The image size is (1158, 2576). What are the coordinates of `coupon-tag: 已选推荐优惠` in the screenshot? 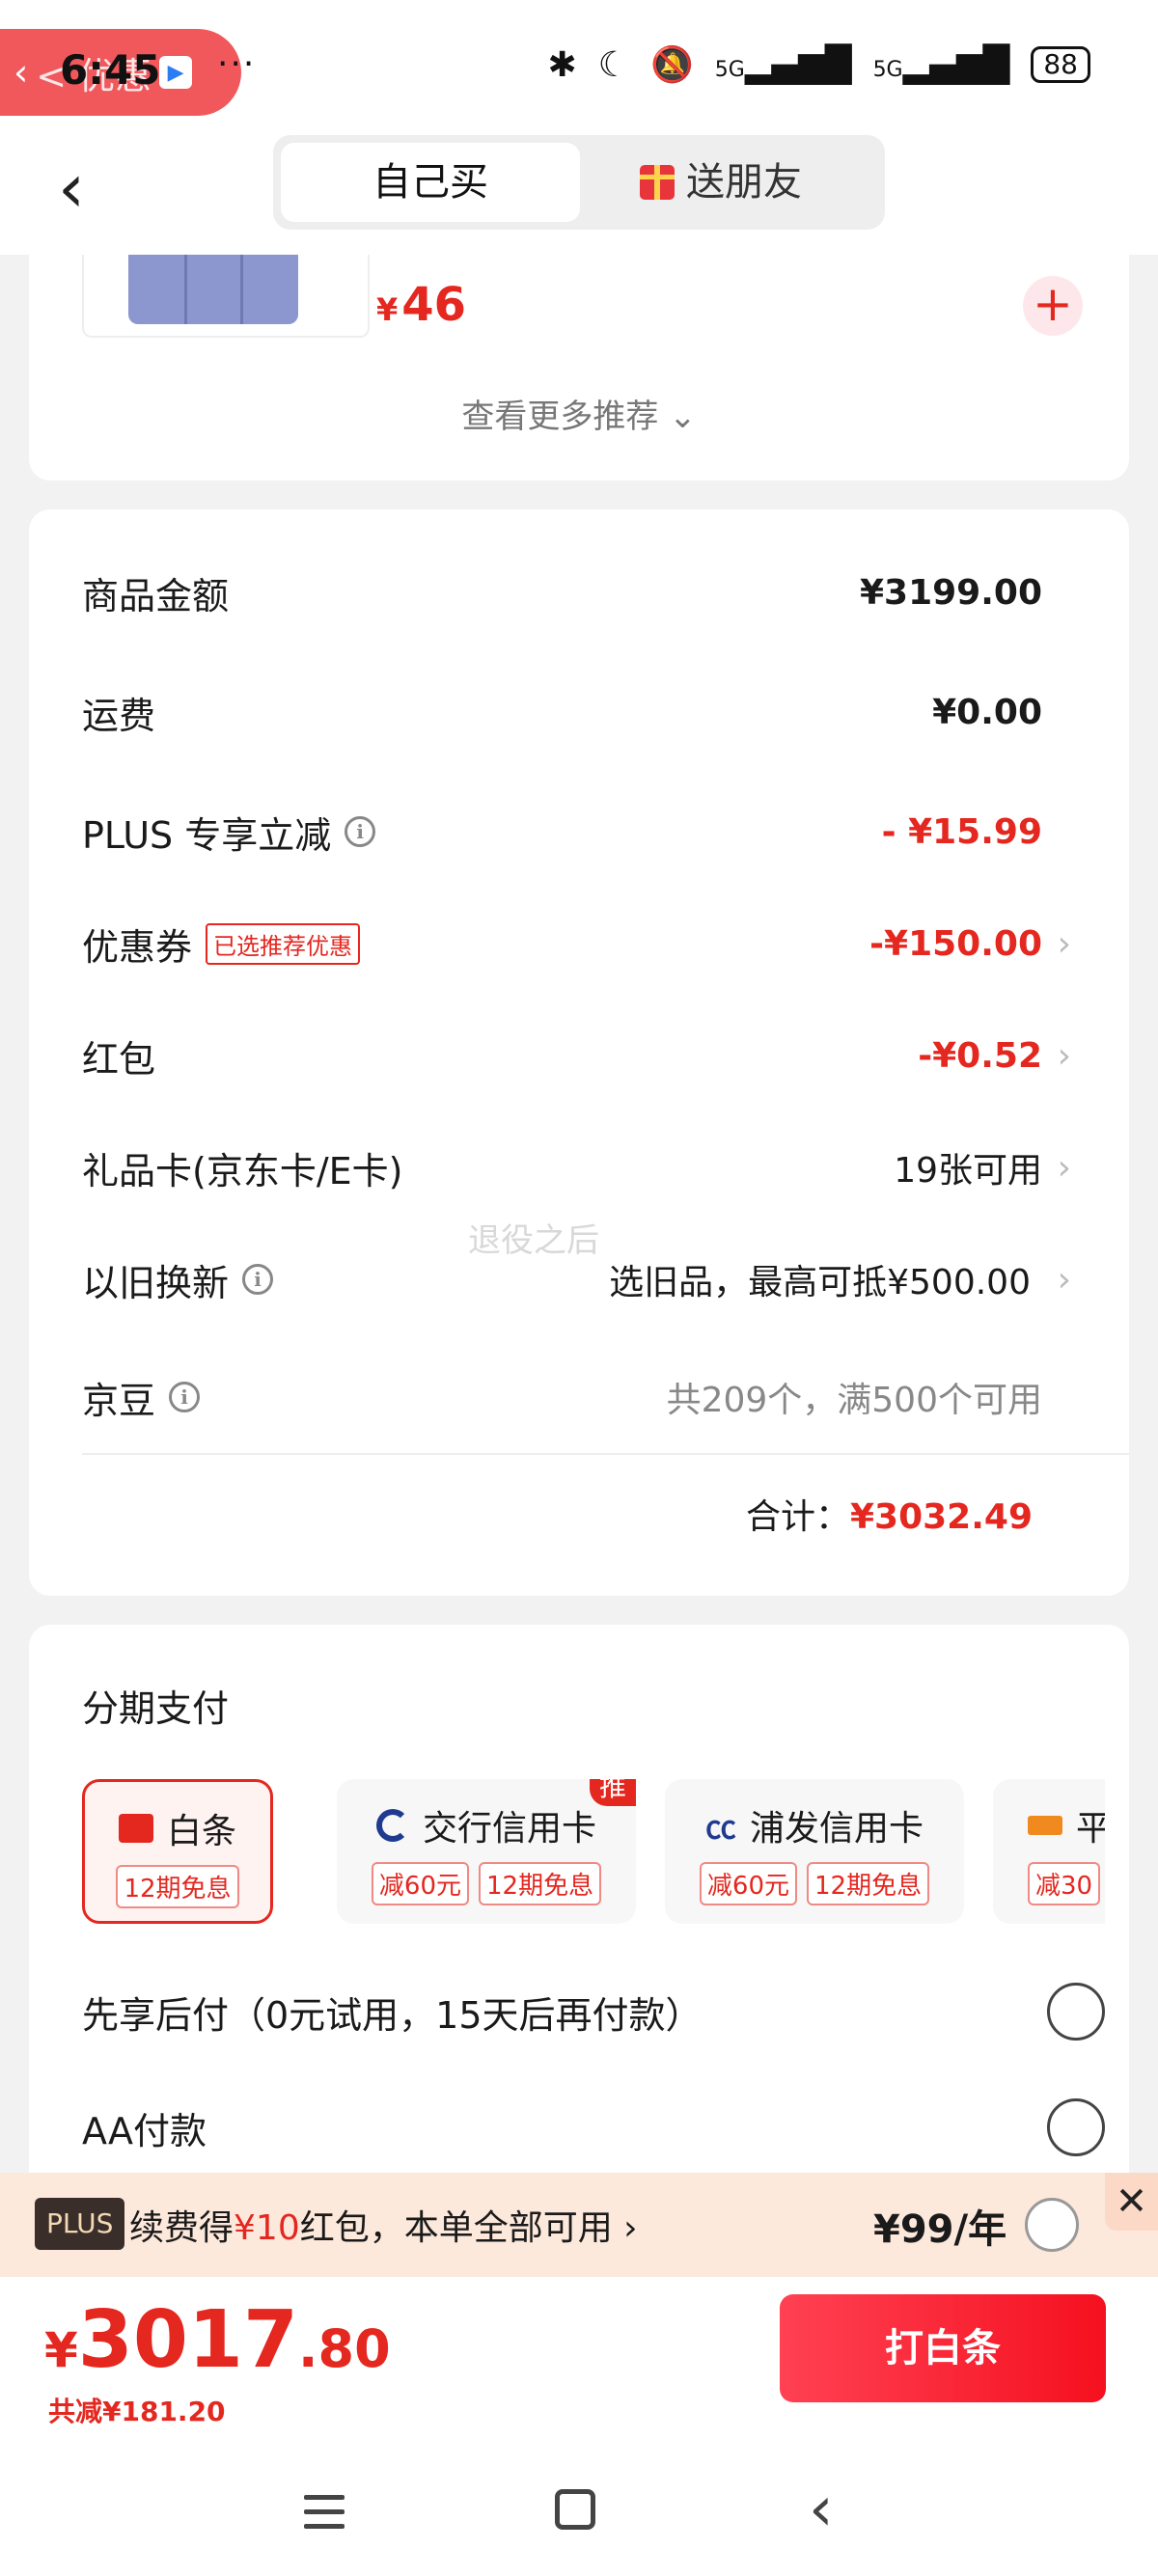 It's located at (283, 944).